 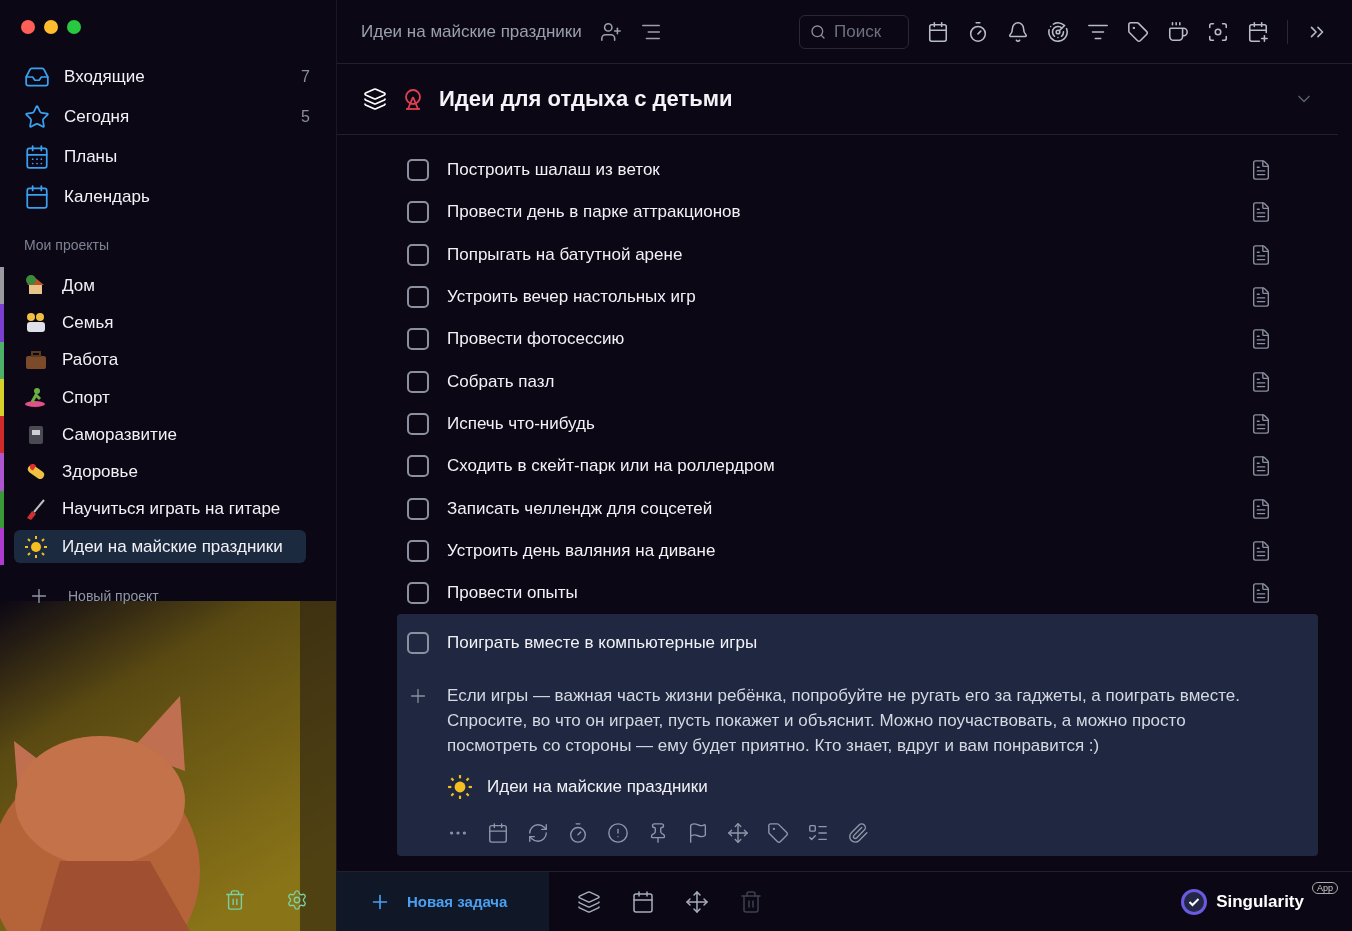 I want to click on sidebar-item: Сегодня 5, so click(x=168, y=117).